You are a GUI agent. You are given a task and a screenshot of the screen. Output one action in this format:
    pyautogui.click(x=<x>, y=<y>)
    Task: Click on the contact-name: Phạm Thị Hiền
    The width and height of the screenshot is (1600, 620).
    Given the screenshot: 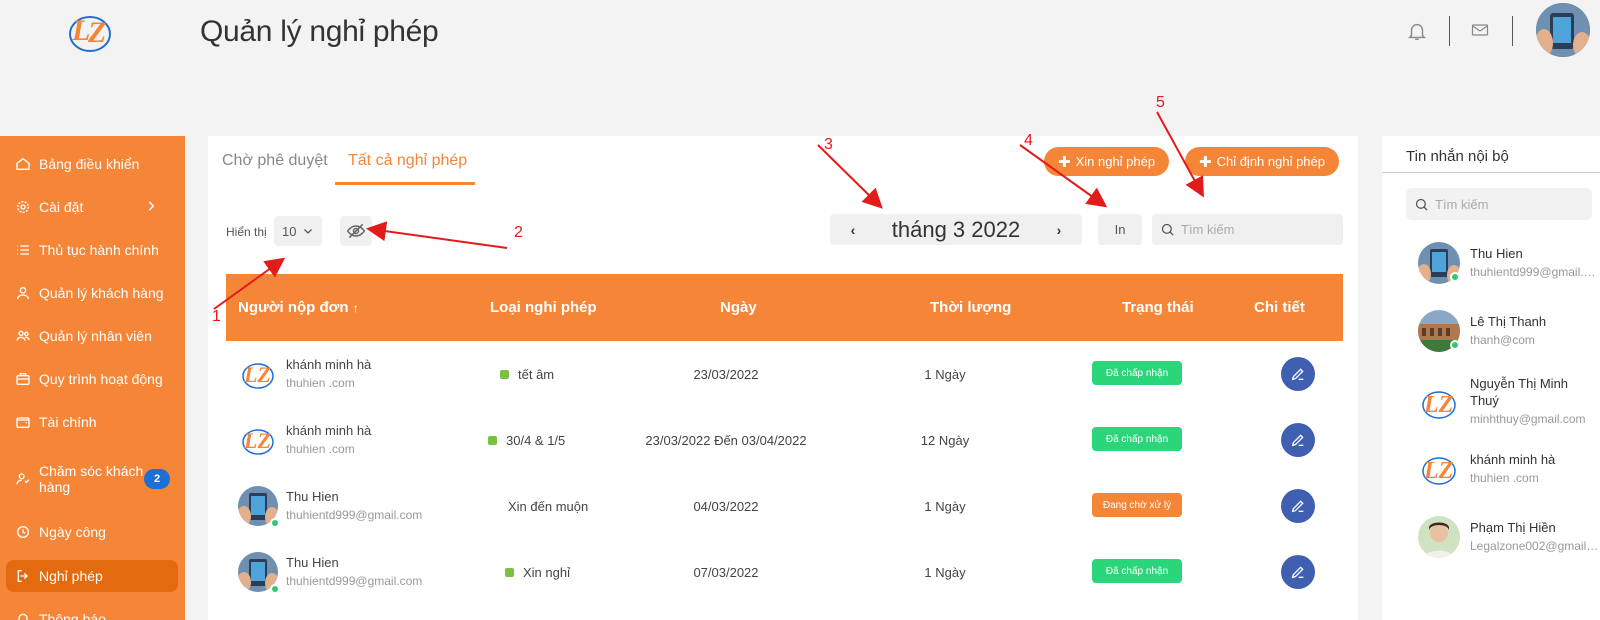 What is the action you would take?
    pyautogui.click(x=1513, y=527)
    